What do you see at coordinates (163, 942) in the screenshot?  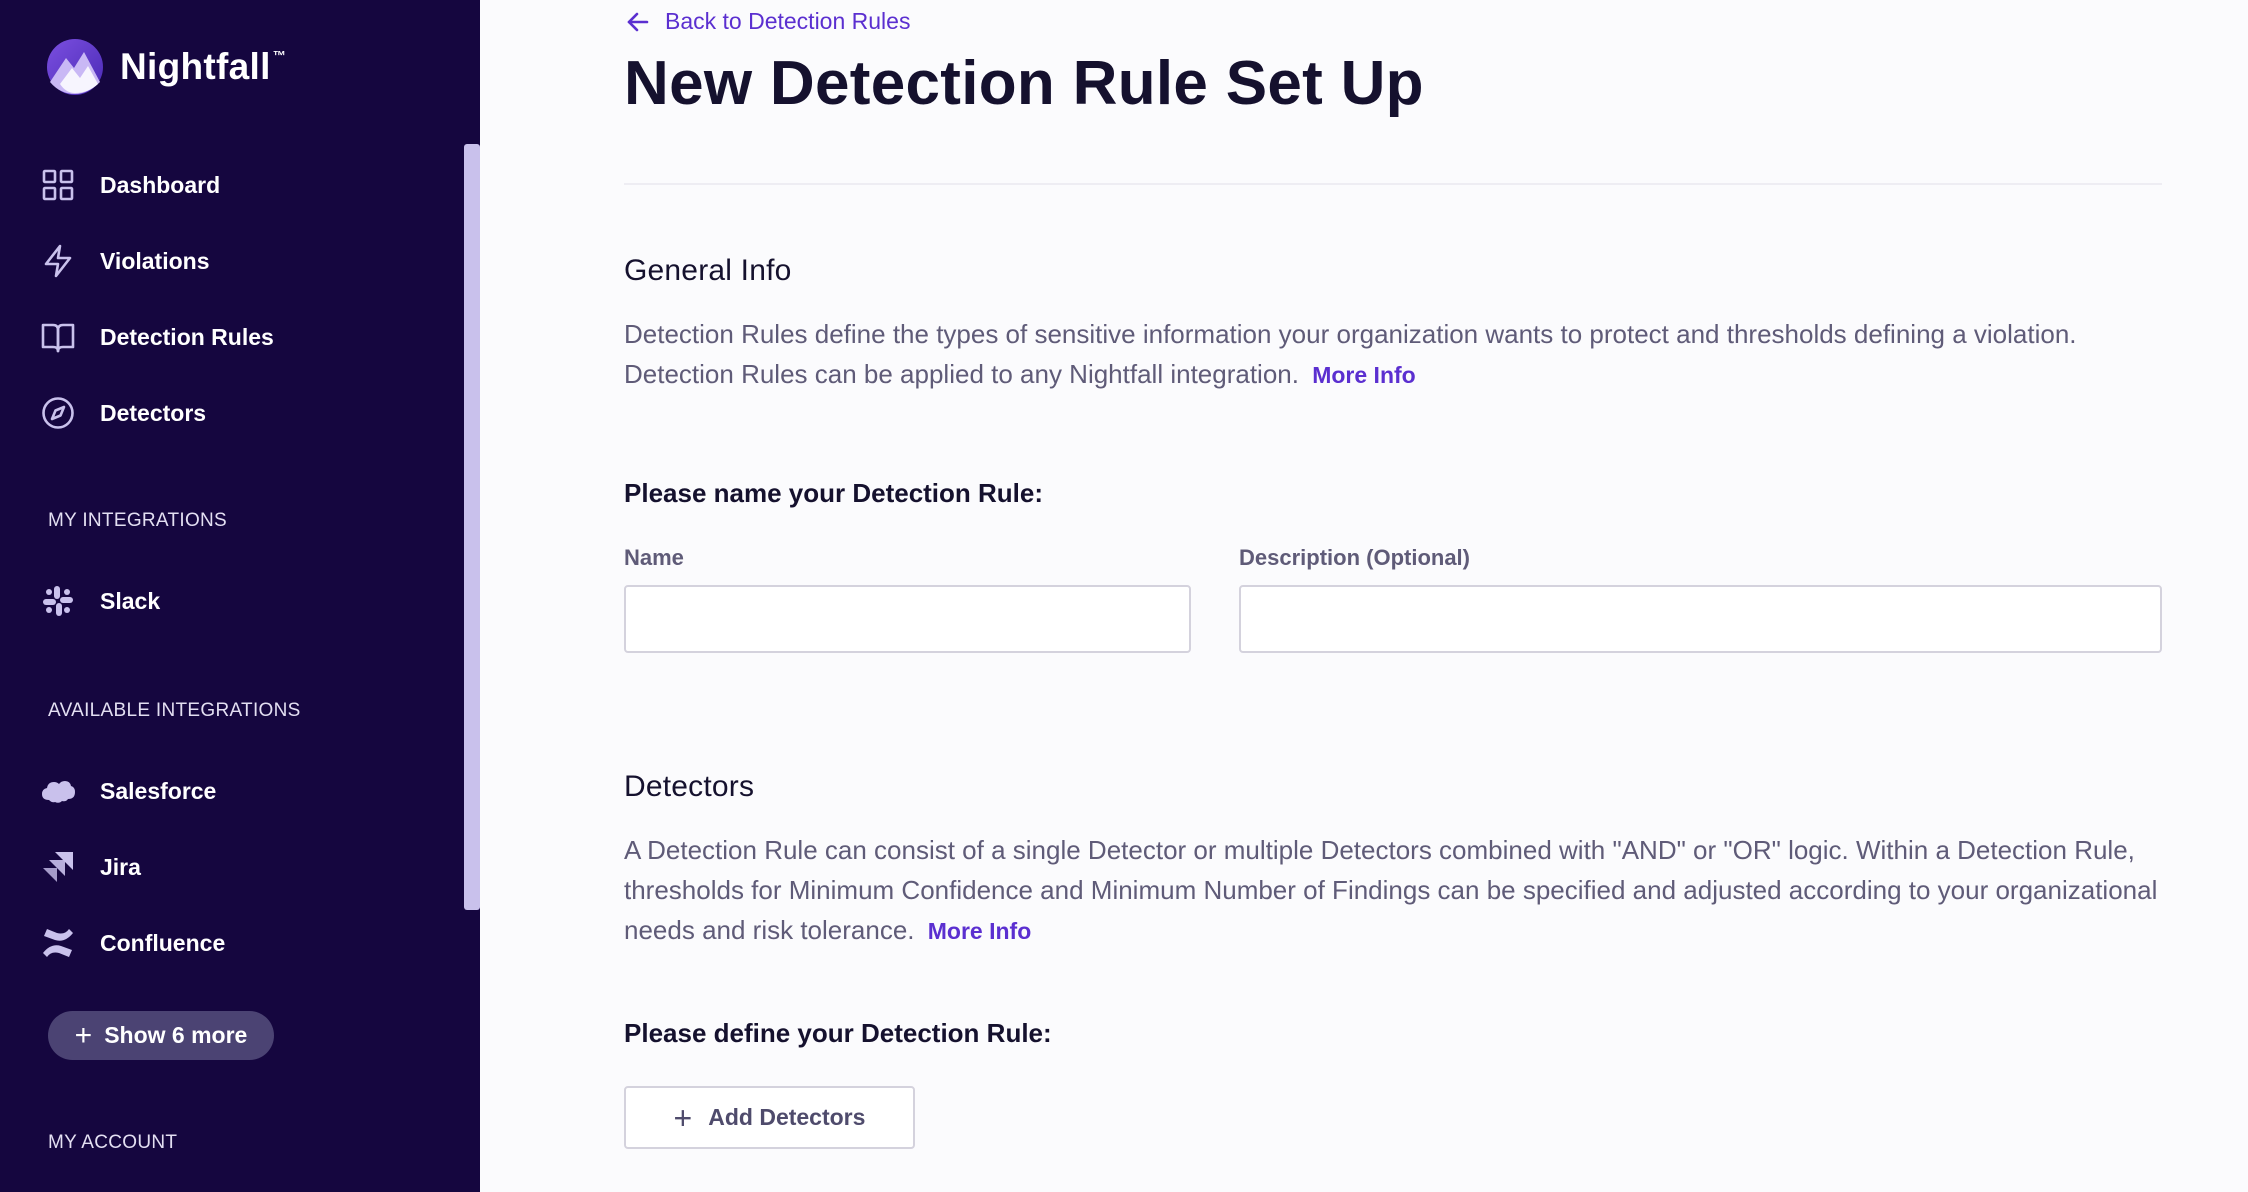 I see `sidebar-item-label: Confluence` at bounding box center [163, 942].